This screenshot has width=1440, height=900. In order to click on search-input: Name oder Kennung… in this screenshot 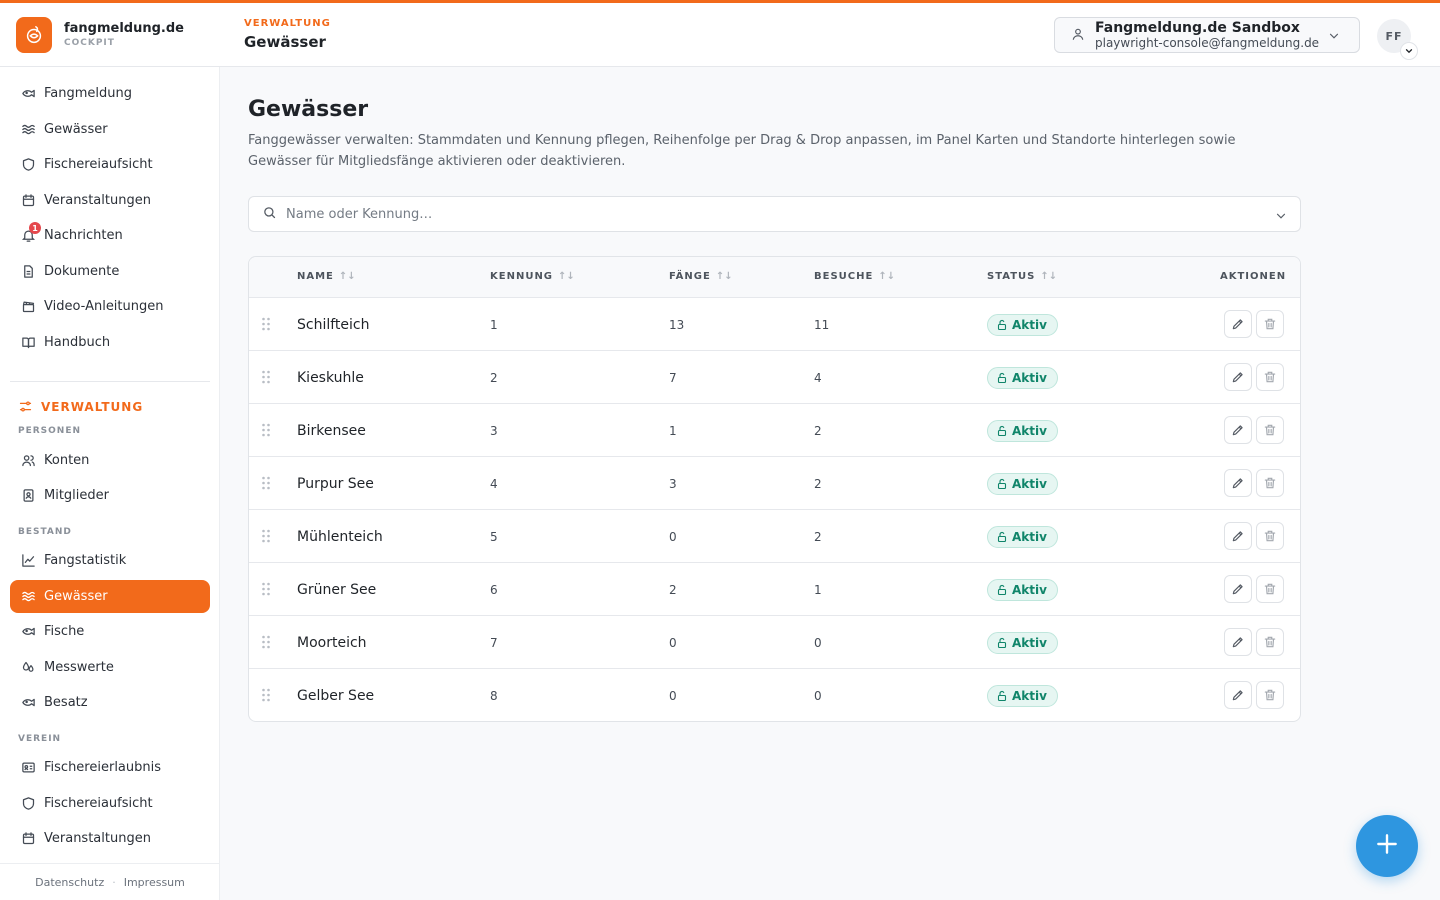, I will do `click(359, 214)`.